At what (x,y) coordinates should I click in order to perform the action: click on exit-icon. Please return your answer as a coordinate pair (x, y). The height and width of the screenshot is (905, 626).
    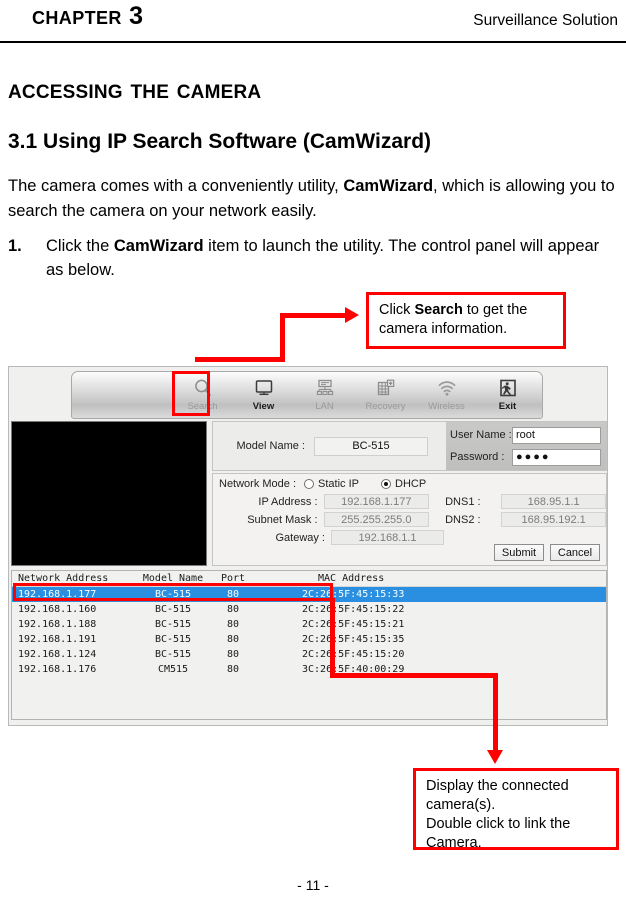
    Looking at the image, I should click on (508, 388).